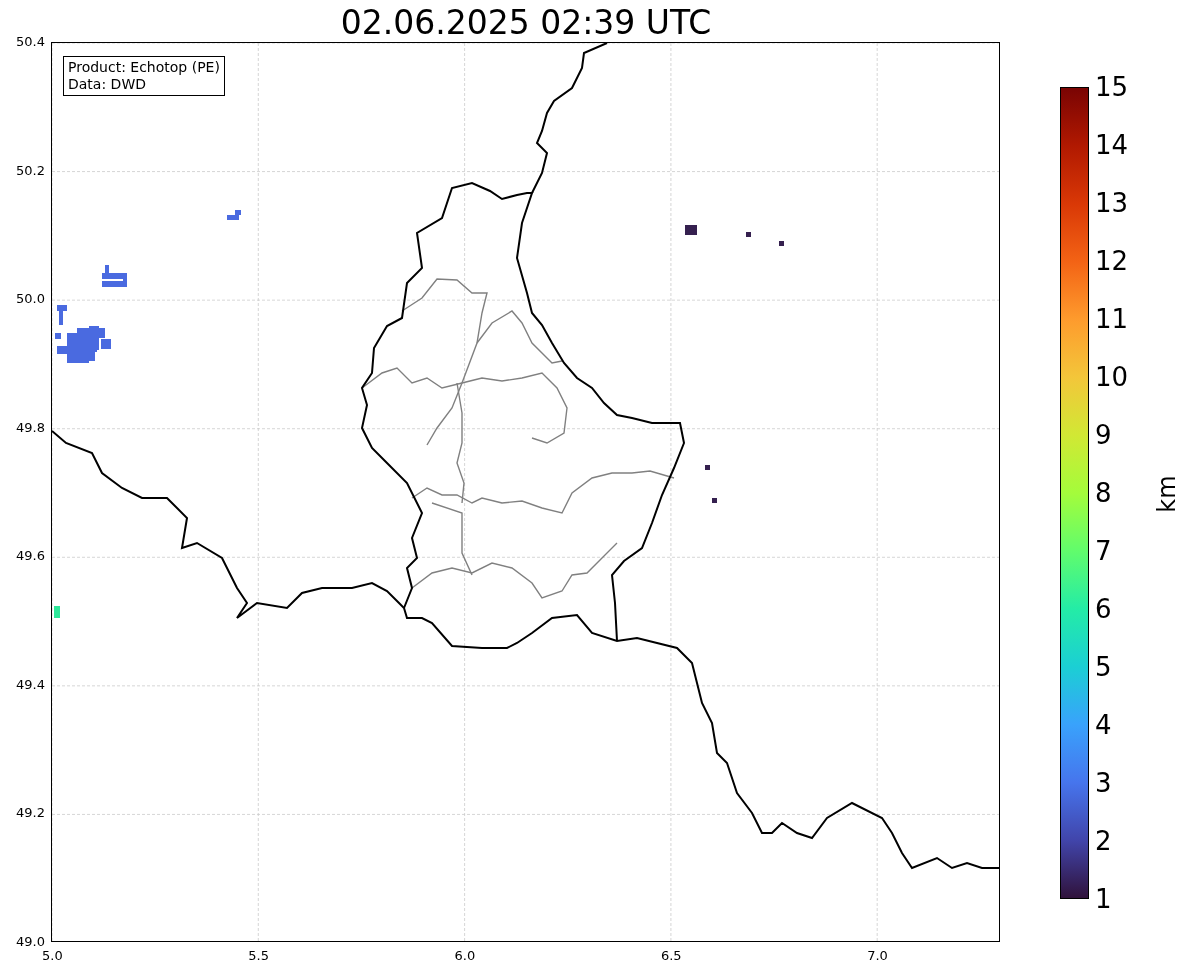  I want to click on y-tick-label: 50.2, so click(30, 170).